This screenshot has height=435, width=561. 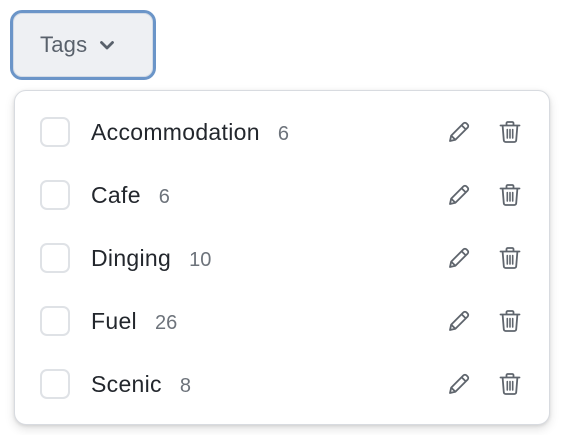 I want to click on tag-checkbox-scenic, so click(x=55, y=384).